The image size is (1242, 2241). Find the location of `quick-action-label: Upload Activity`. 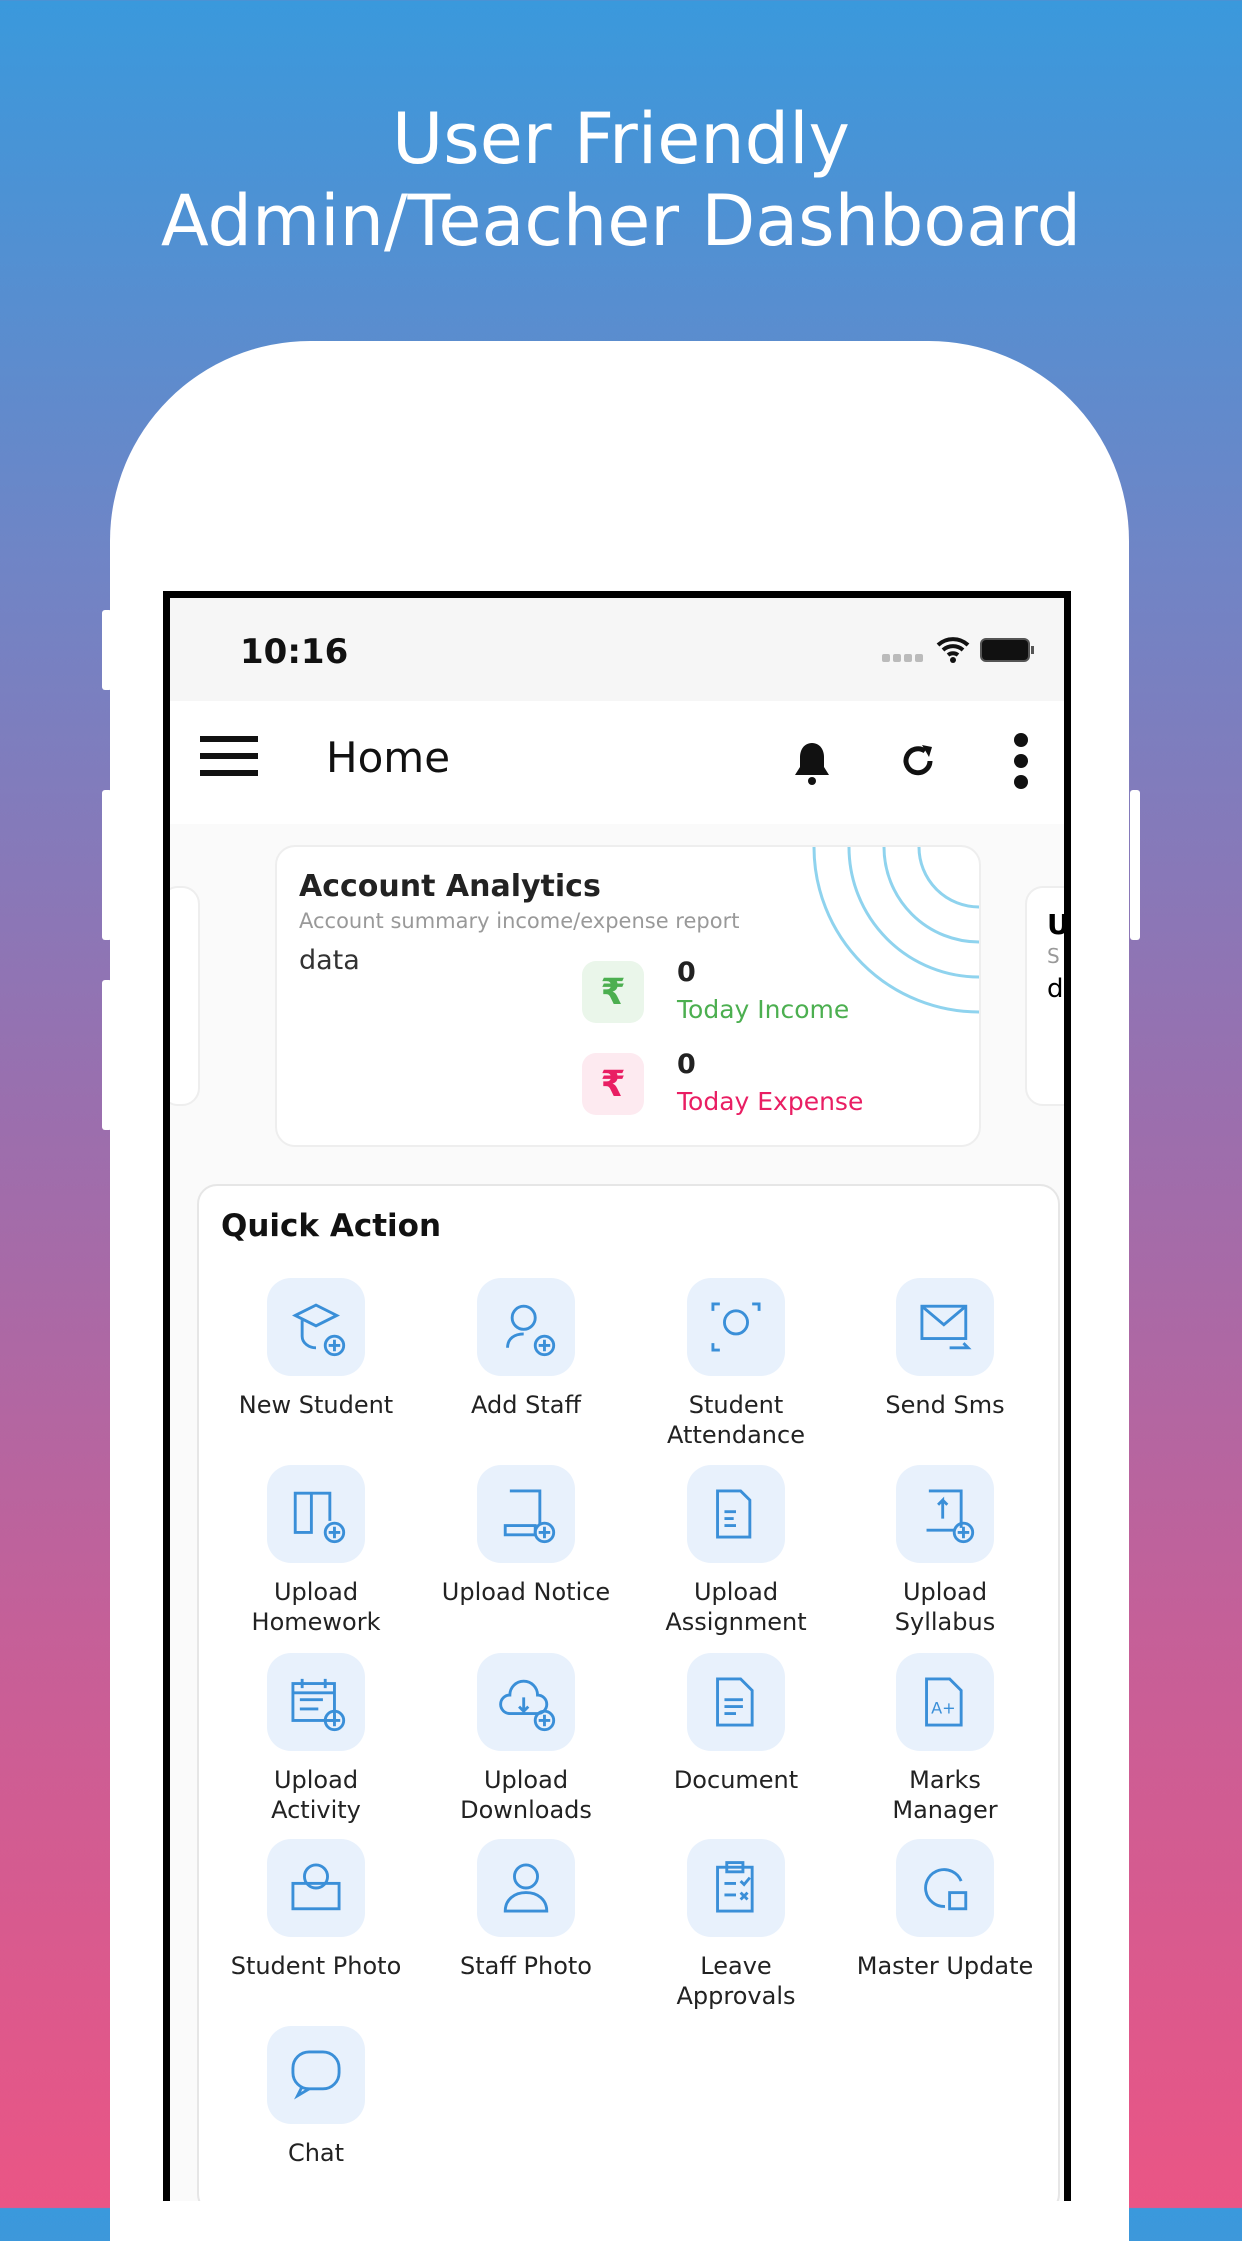

quick-action-label: Upload Activity is located at coordinates (316, 1795).